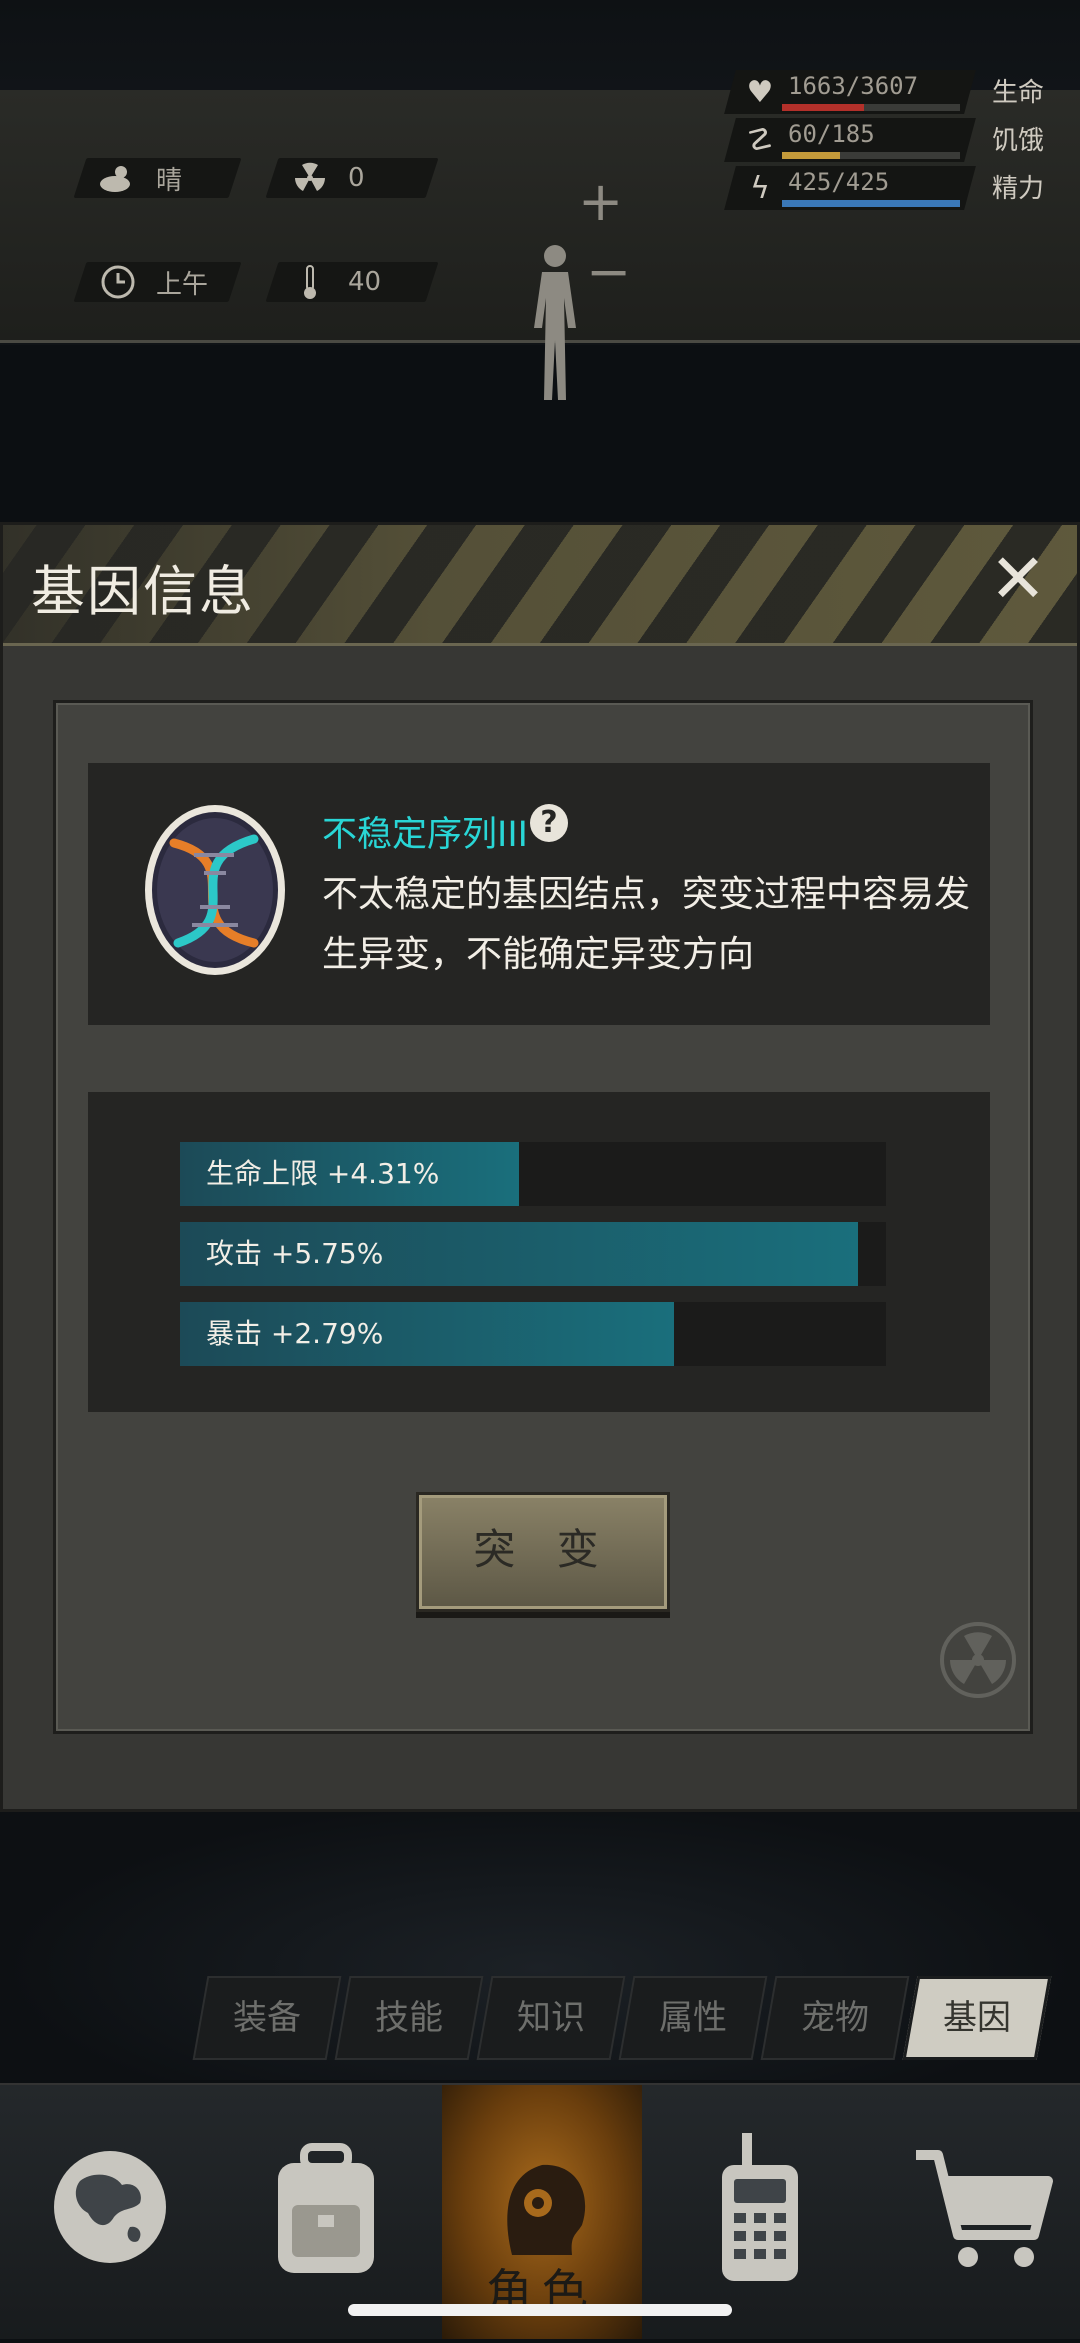 Image resolution: width=1080 pixels, height=2343 pixels. Describe the element at coordinates (533, 1334) in the screenshot. I see `attribute-row: 暴击 +2.79%` at that location.